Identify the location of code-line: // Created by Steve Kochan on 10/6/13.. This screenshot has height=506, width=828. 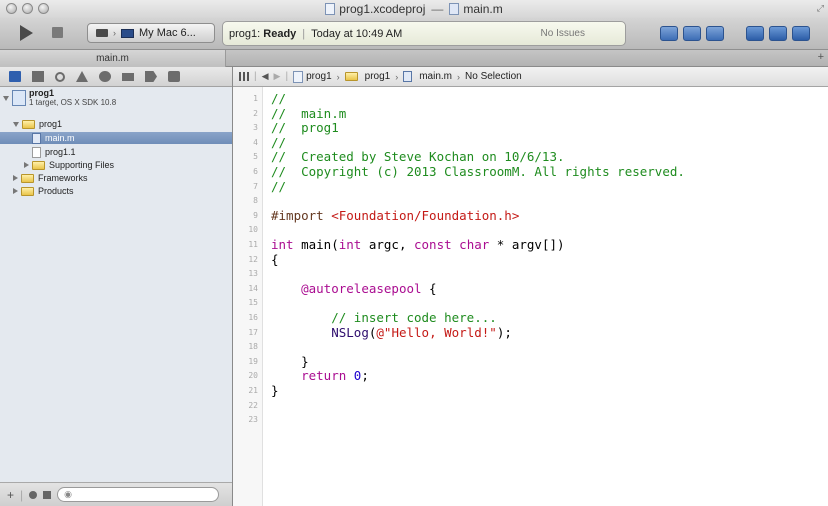
(418, 156).